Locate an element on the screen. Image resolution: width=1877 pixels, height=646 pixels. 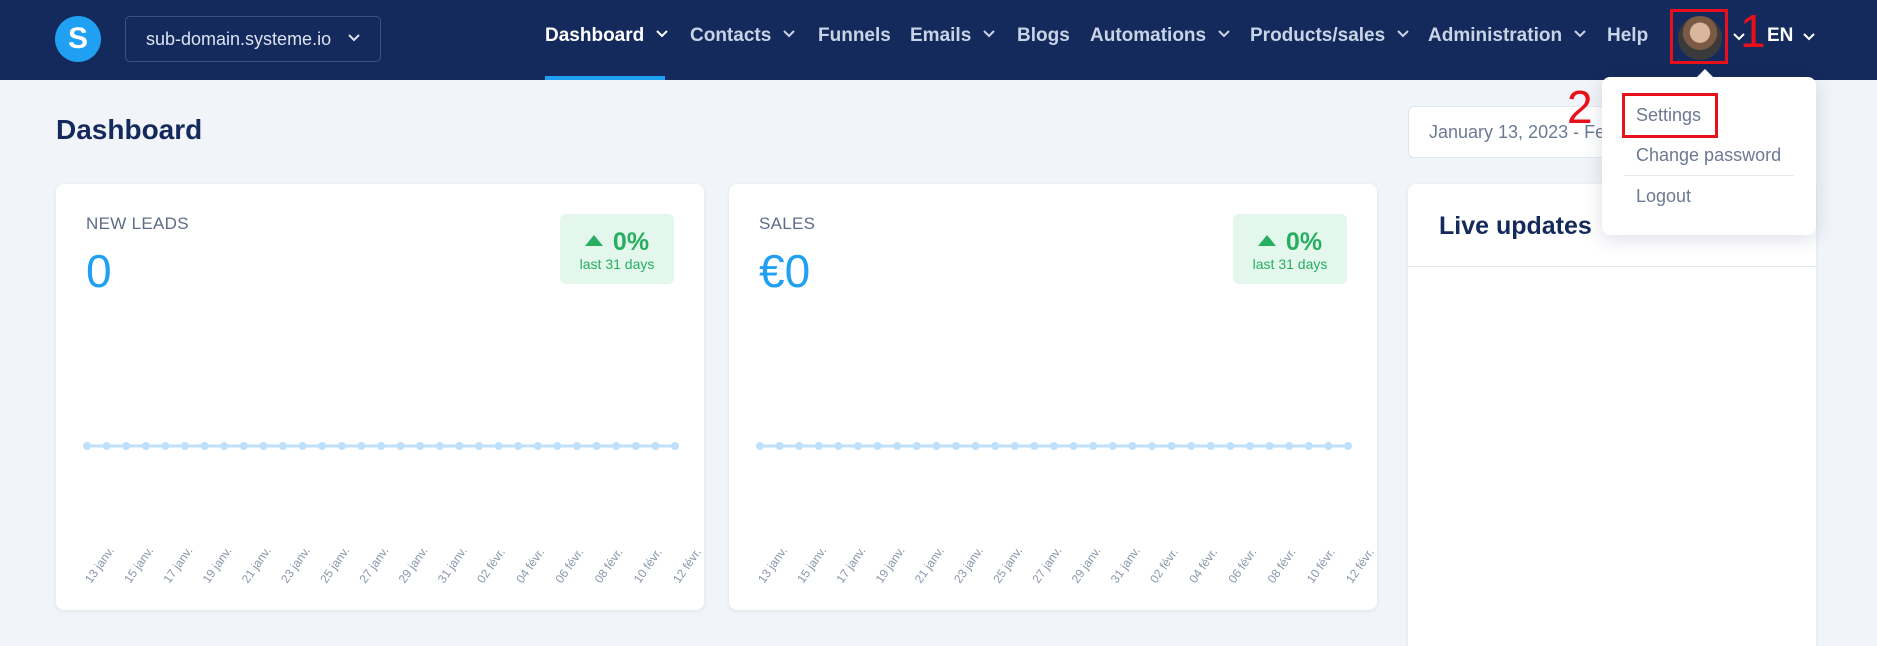
language-selector: EN is located at coordinates (1780, 36).